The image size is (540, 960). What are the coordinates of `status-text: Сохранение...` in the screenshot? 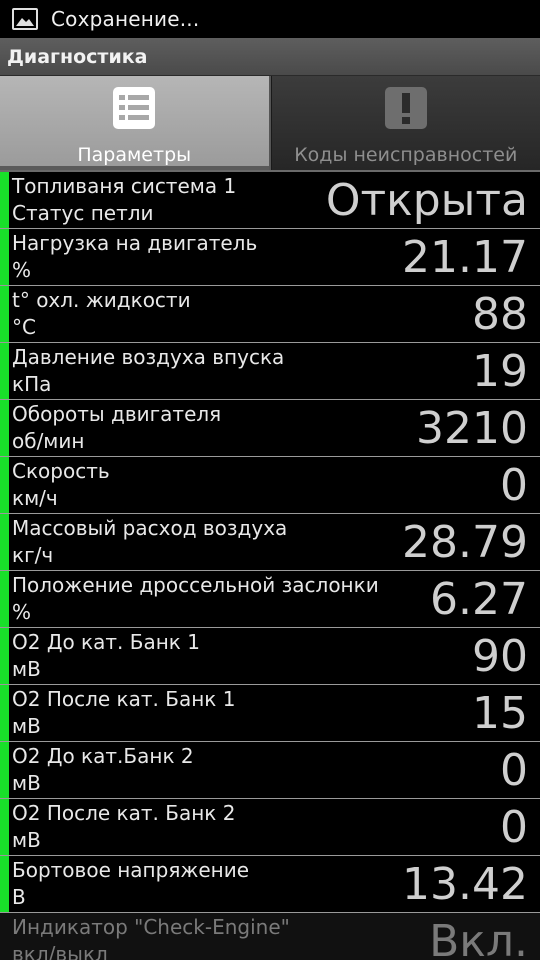 It's located at (125, 19).